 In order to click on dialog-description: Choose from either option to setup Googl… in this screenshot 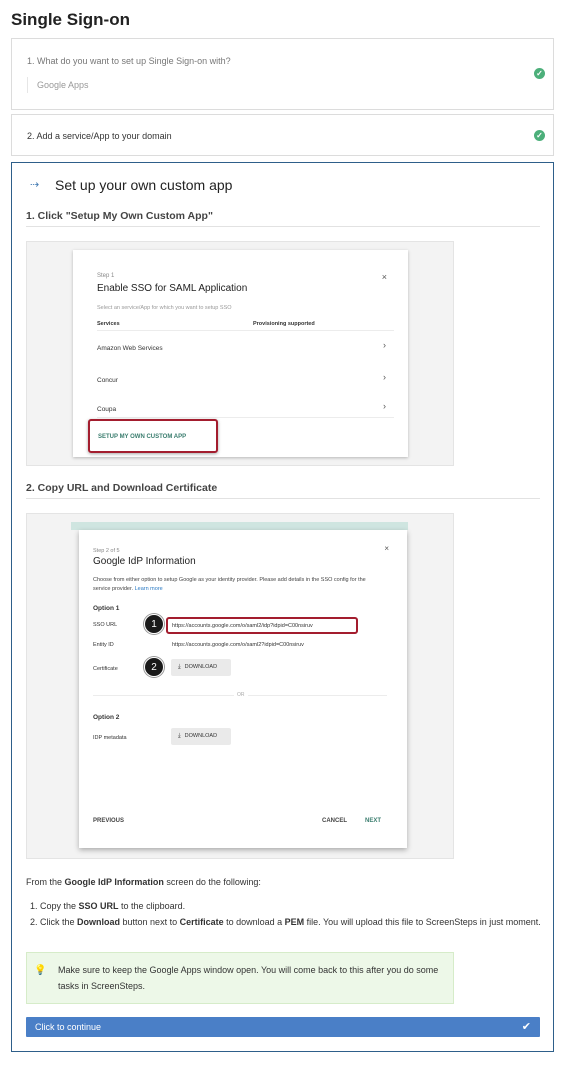, I will do `click(229, 584)`.